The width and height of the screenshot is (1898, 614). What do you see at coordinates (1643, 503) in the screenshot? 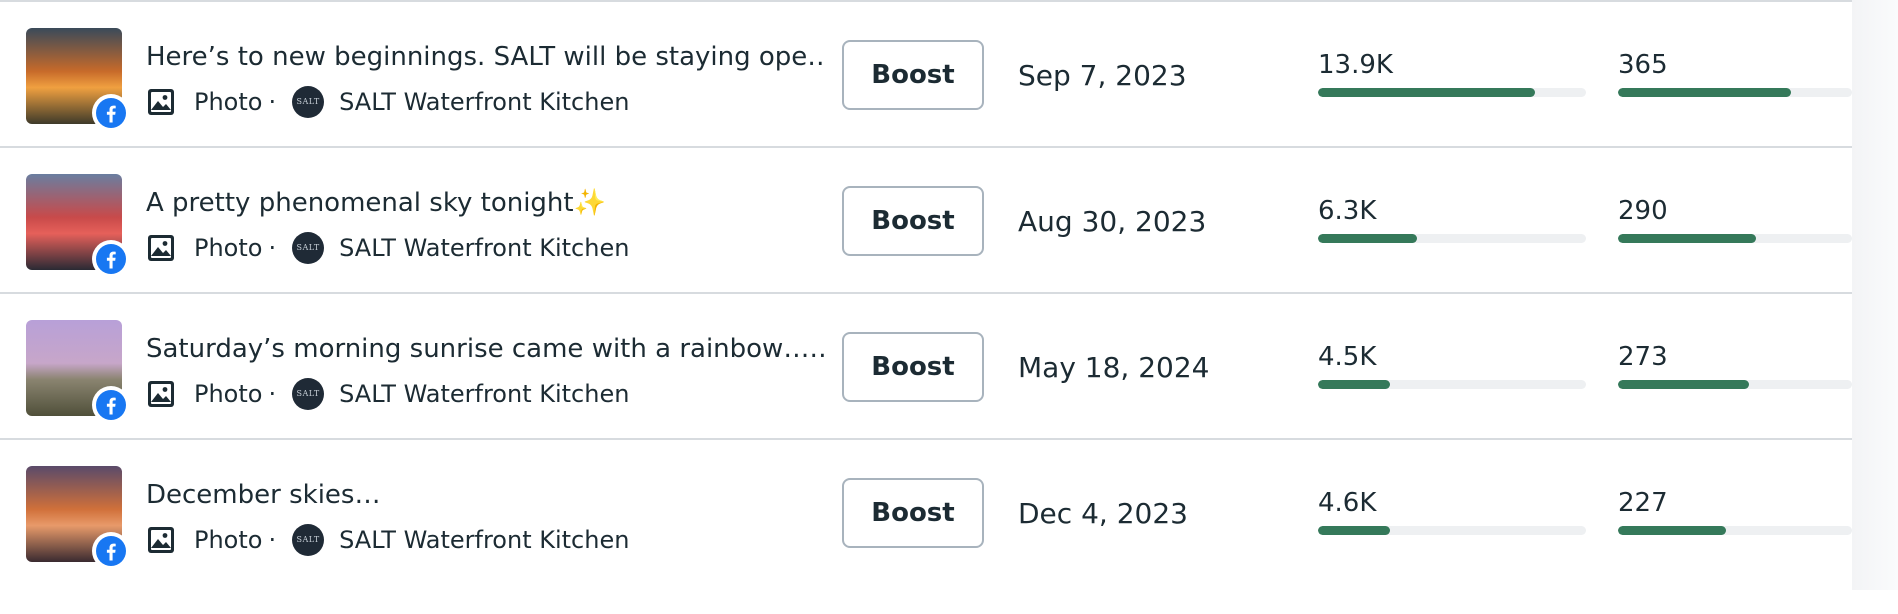
I see `engagement-value: 227` at bounding box center [1643, 503].